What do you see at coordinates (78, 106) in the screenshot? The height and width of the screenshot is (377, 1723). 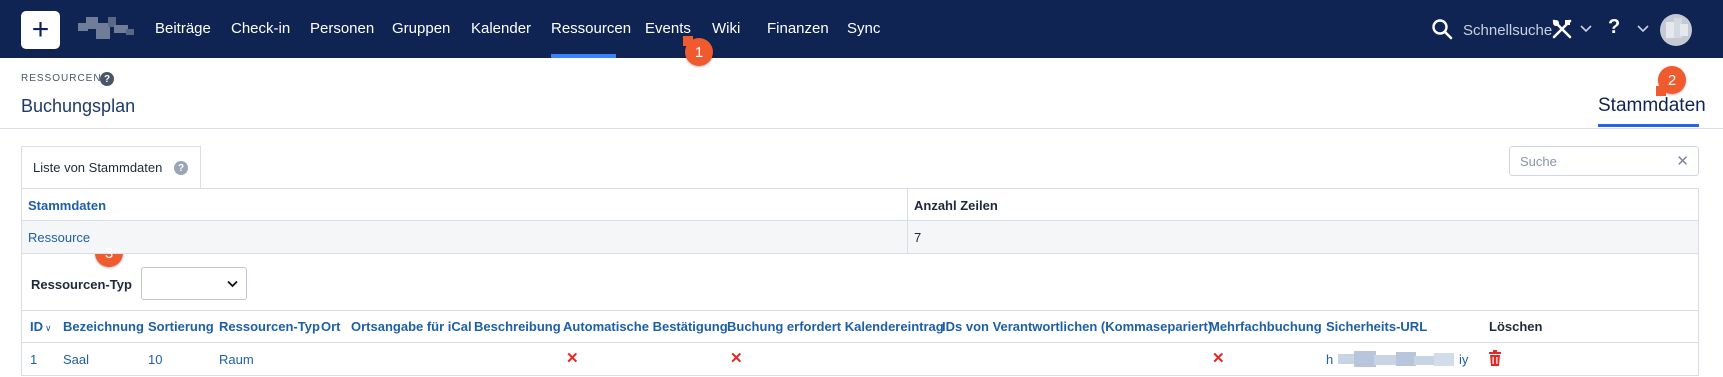 I see `page-title: Buchungsplan` at bounding box center [78, 106].